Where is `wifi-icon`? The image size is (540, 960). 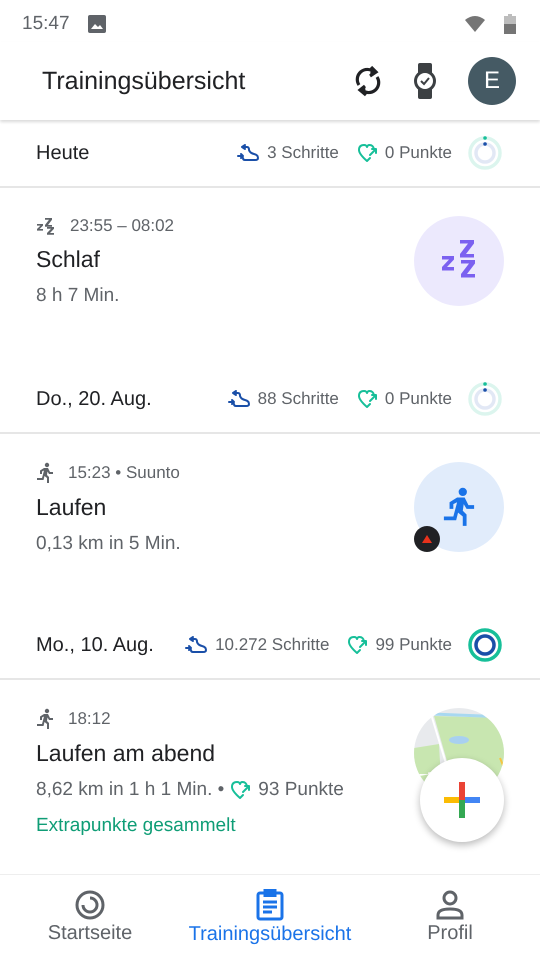
wifi-icon is located at coordinates (475, 24).